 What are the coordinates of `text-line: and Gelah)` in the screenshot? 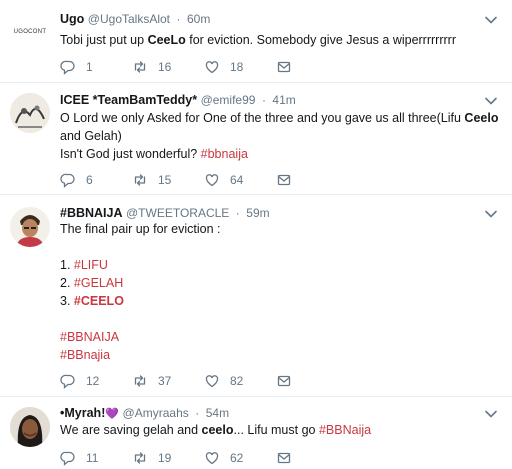 It's located at (91, 136).